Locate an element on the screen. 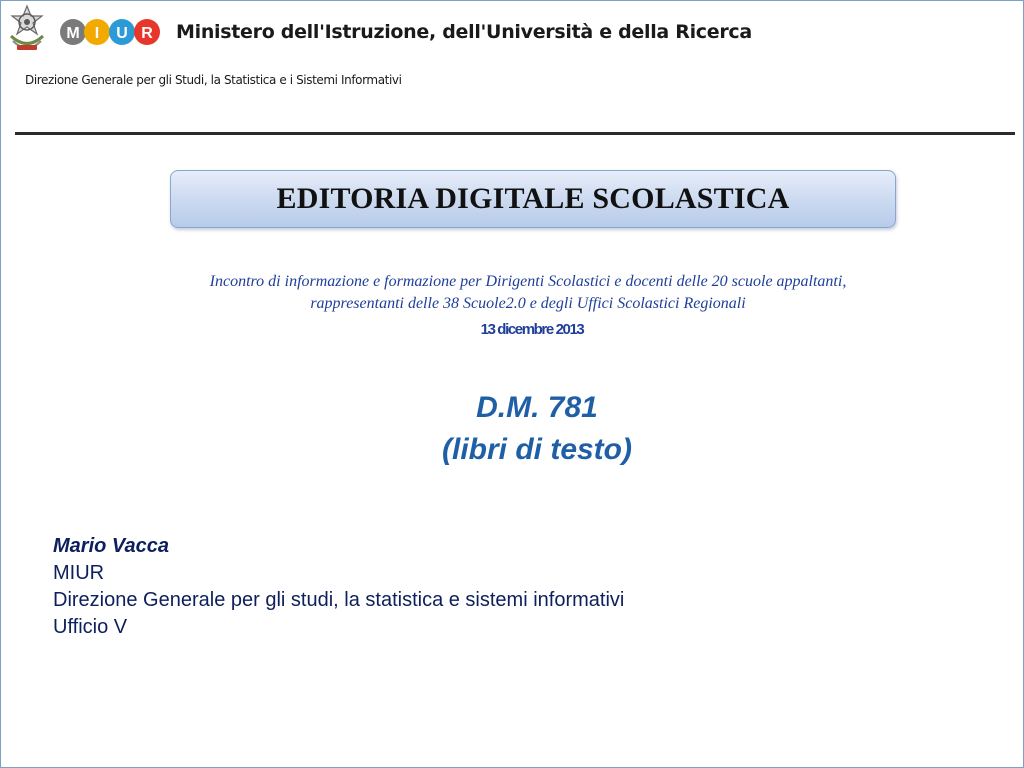 The height and width of the screenshot is (768, 1024). decree-number: D.M. 781 is located at coordinates (537, 407).